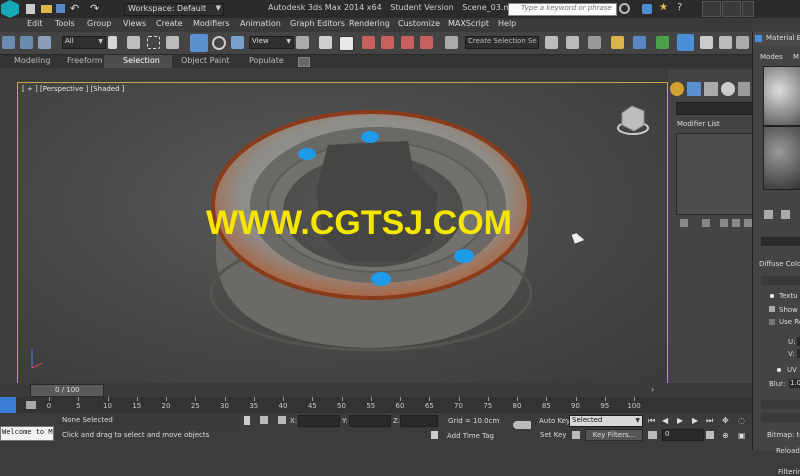 Image resolution: width=800 pixels, height=476 pixels. I want to click on modify-tab-icon, so click(694, 89).